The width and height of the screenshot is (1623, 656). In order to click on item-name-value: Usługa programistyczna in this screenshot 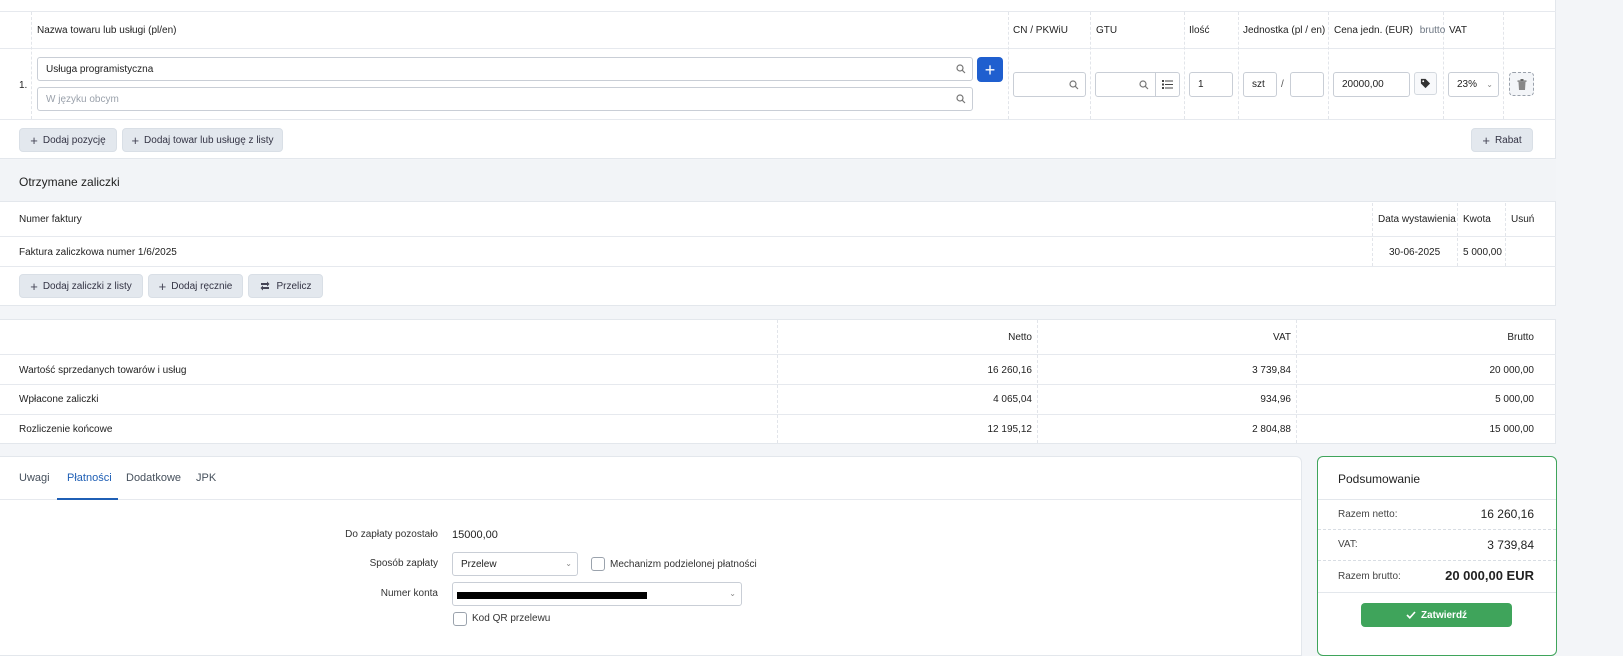, I will do `click(100, 69)`.